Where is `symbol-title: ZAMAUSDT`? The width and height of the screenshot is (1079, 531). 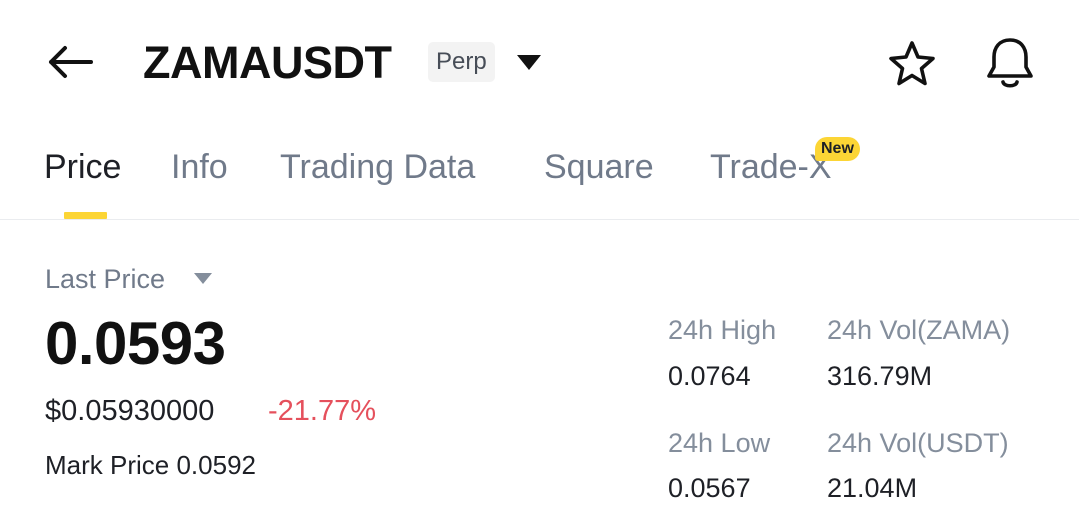
symbol-title: ZAMAUSDT is located at coordinates (267, 63).